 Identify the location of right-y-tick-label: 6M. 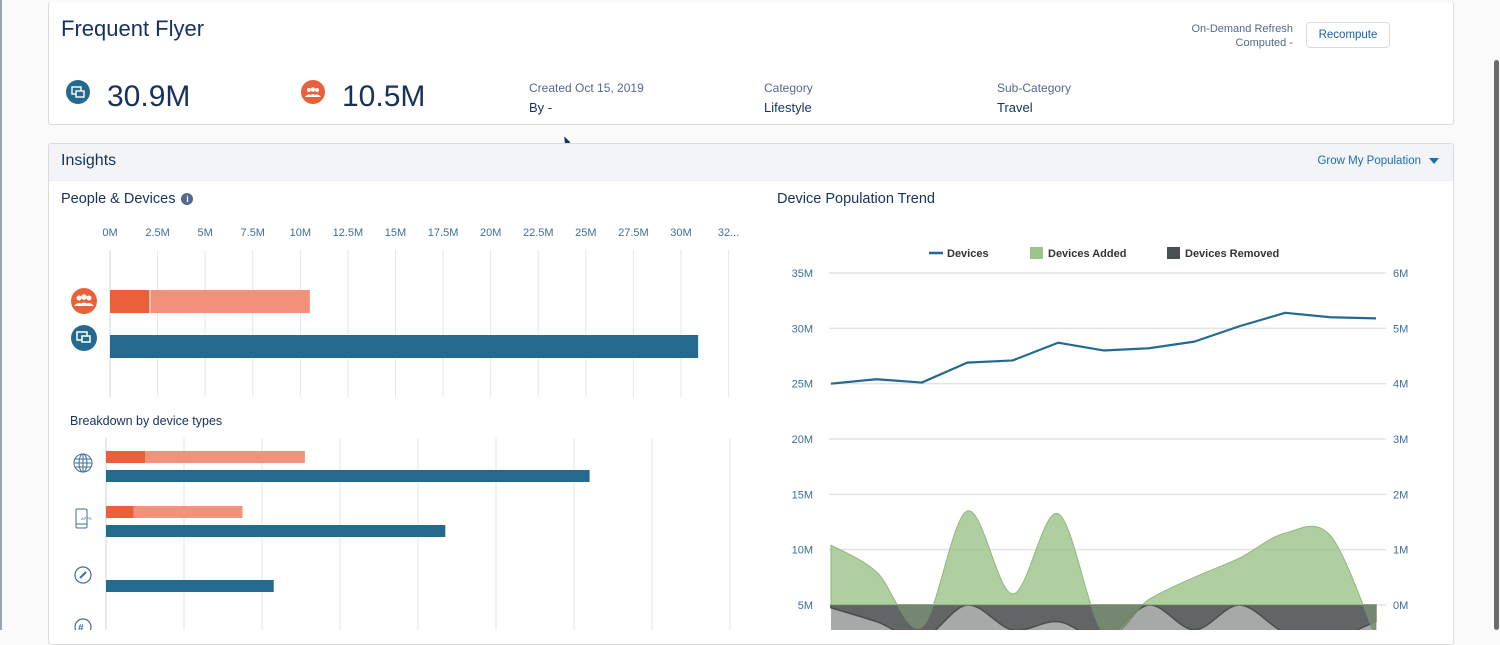
(1400, 274).